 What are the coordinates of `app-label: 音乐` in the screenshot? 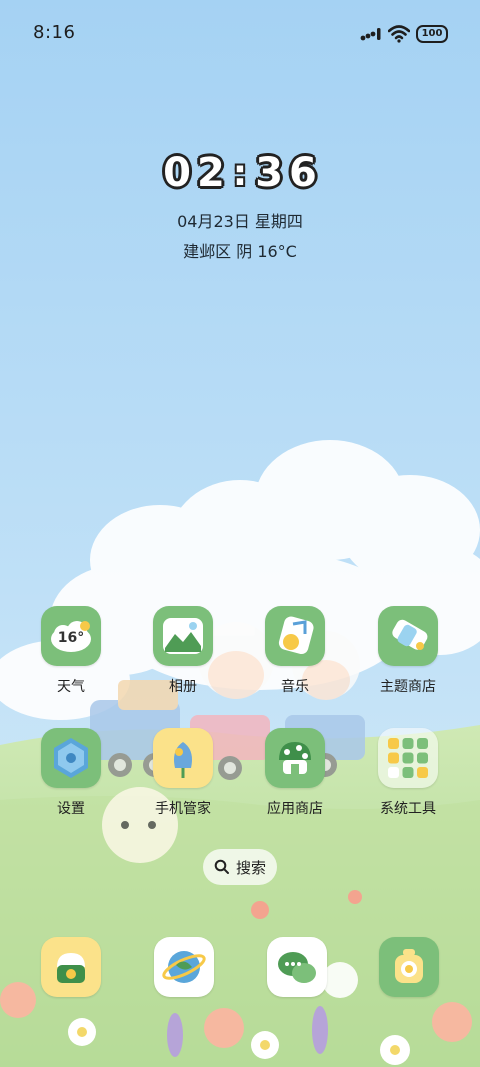 It's located at (295, 687).